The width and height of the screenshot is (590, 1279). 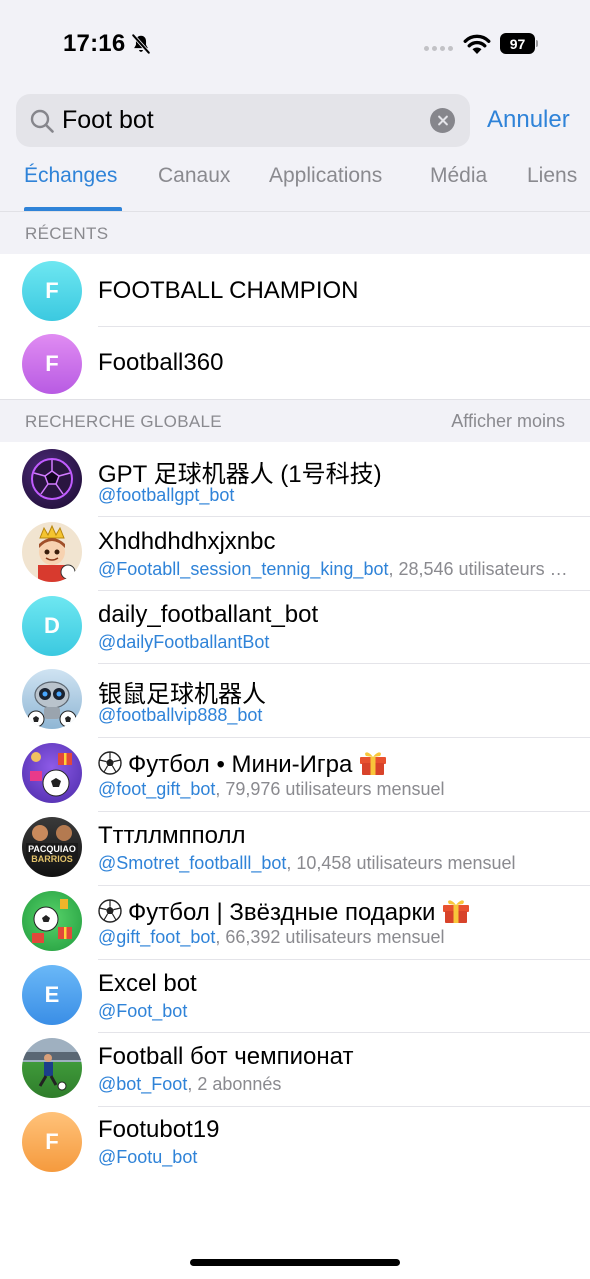 I want to click on result-name: Футбол • Мини-Игра, so click(x=243, y=763).